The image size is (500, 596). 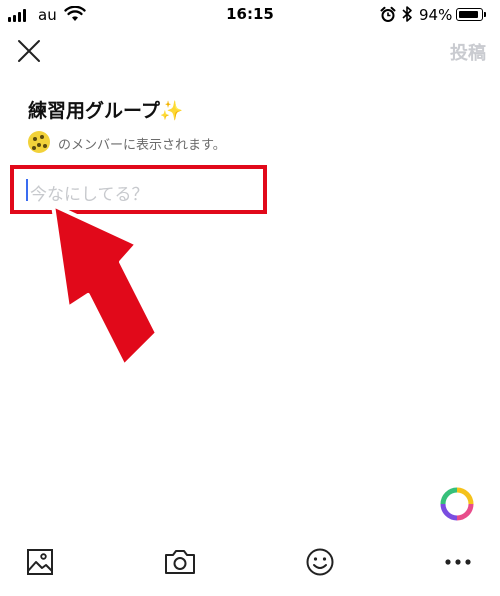 I want to click on photo-button, so click(x=40, y=562).